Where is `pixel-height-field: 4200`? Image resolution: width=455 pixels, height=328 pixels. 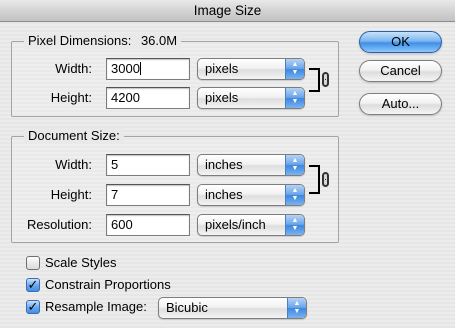 pixel-height-field: 4200 is located at coordinates (148, 98).